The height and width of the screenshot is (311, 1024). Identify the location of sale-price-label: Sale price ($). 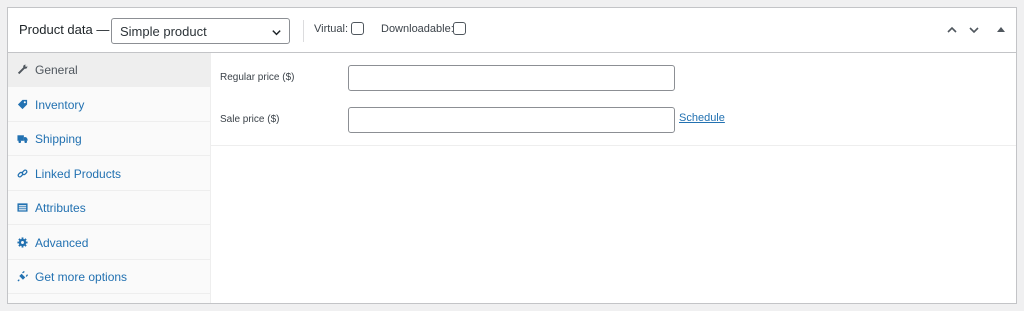
(250, 119).